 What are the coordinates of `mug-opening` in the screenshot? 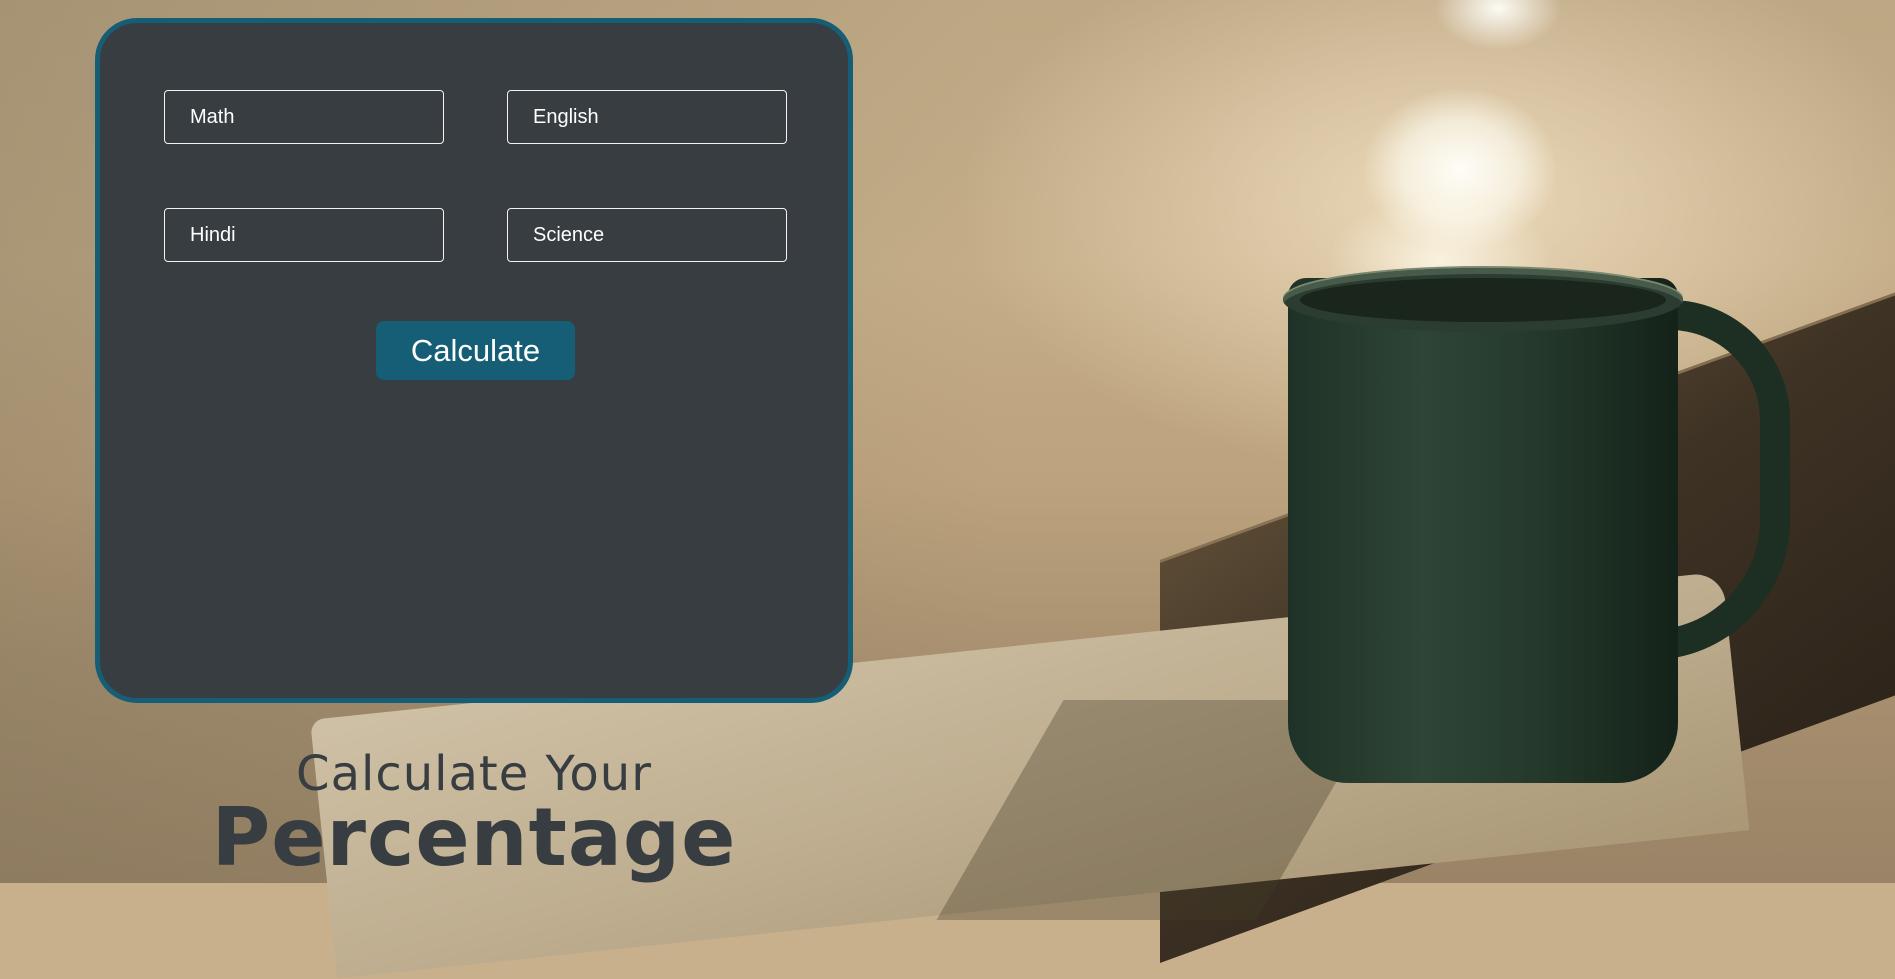 It's located at (1483, 300).